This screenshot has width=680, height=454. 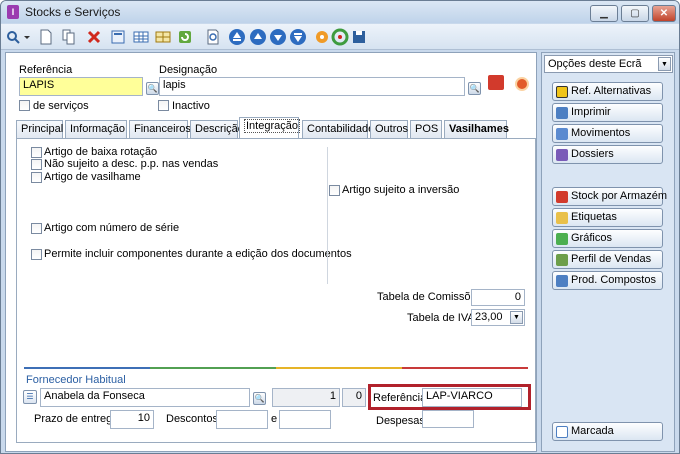 What do you see at coordinates (192, 419) in the screenshot?
I see `descontos-label: Descontos` at bounding box center [192, 419].